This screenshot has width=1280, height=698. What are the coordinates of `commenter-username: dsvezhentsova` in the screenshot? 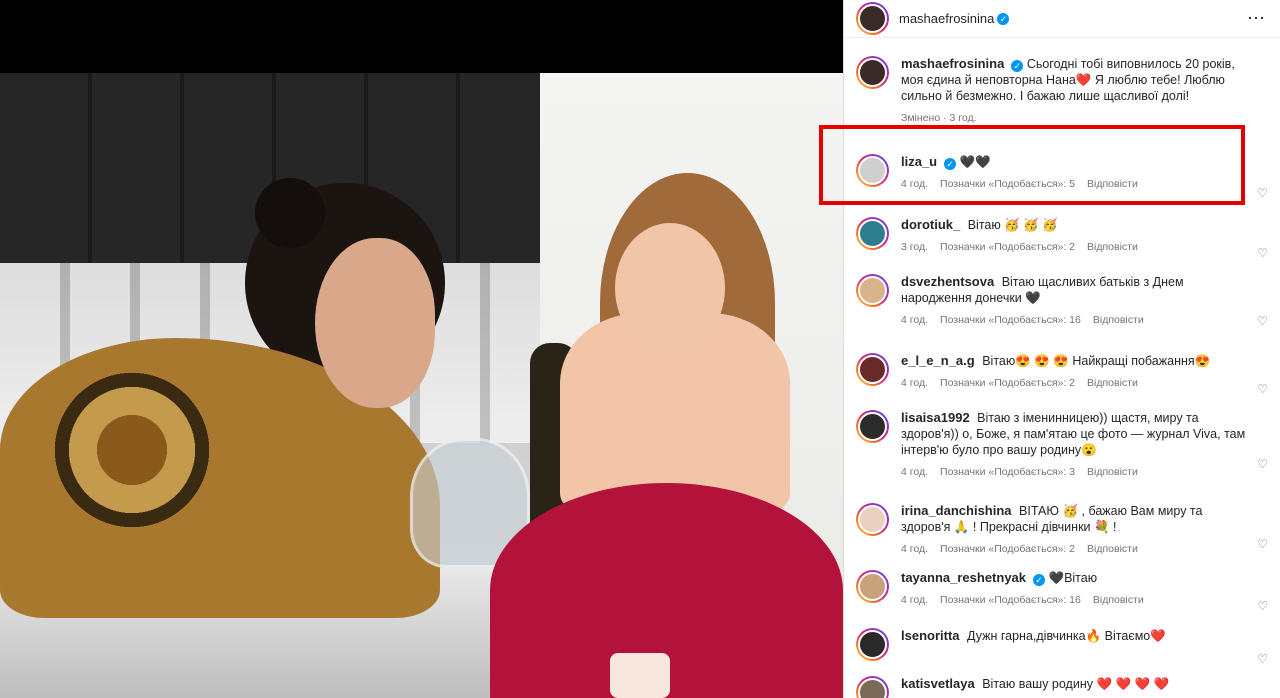 It's located at (947, 281).